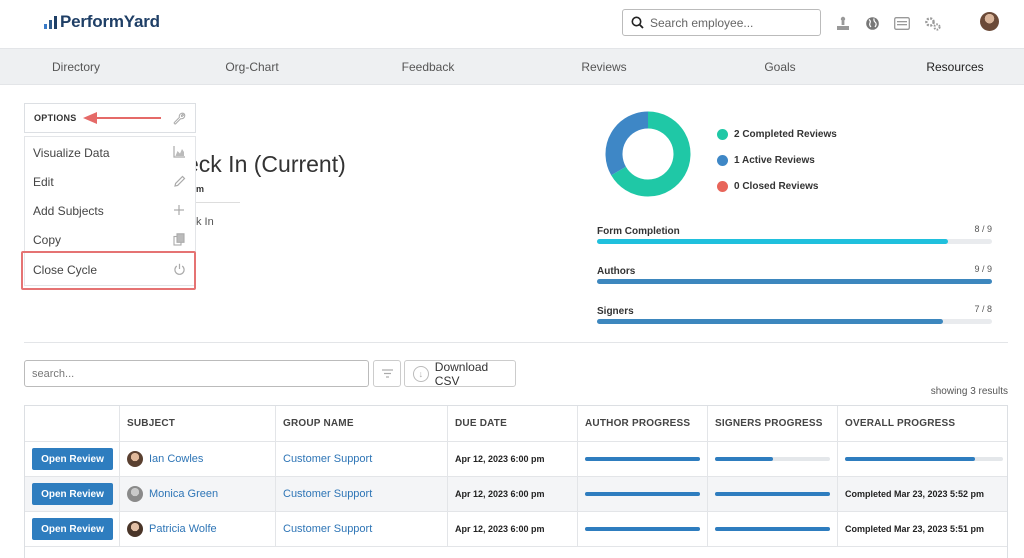 This screenshot has width=1024, height=558. I want to click on top-header: PerformYard, so click(512, 24).